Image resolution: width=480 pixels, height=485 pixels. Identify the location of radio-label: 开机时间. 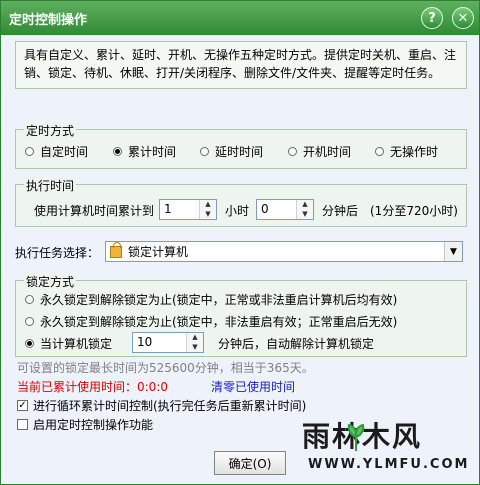
(327, 152).